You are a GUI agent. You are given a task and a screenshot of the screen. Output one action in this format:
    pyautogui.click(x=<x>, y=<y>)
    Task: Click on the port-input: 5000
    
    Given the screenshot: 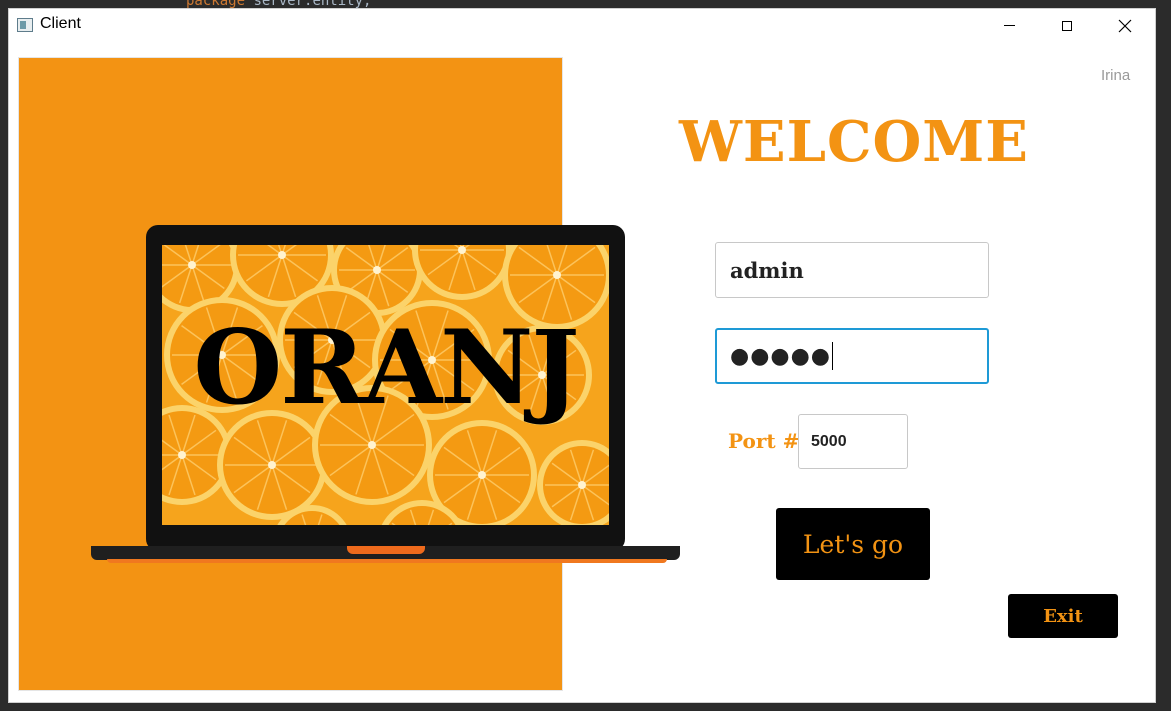 What is the action you would take?
    pyautogui.click(x=853, y=441)
    